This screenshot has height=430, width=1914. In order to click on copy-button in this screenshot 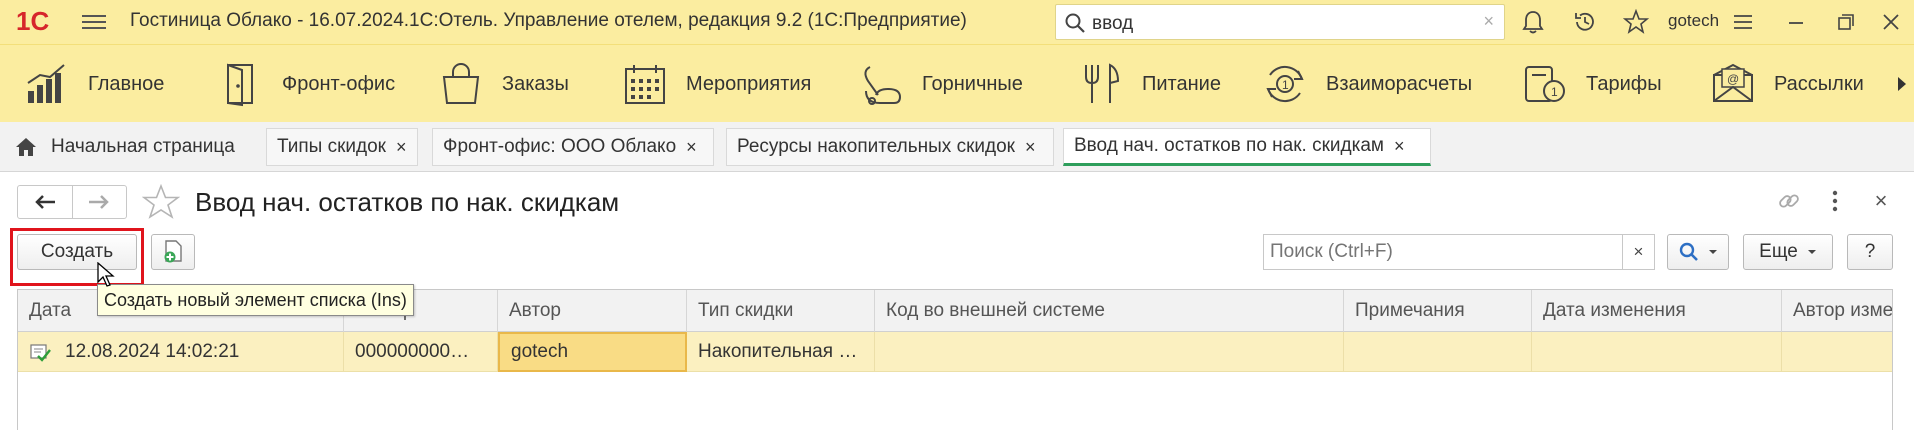, I will do `click(173, 252)`.